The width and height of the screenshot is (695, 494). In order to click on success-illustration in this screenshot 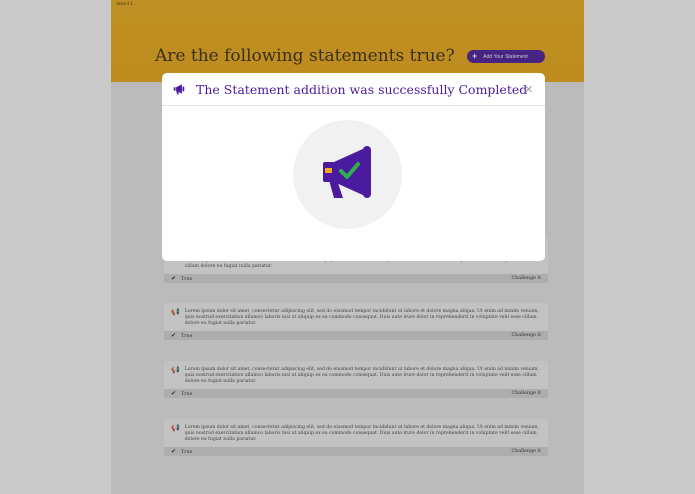, I will do `click(347, 174)`.